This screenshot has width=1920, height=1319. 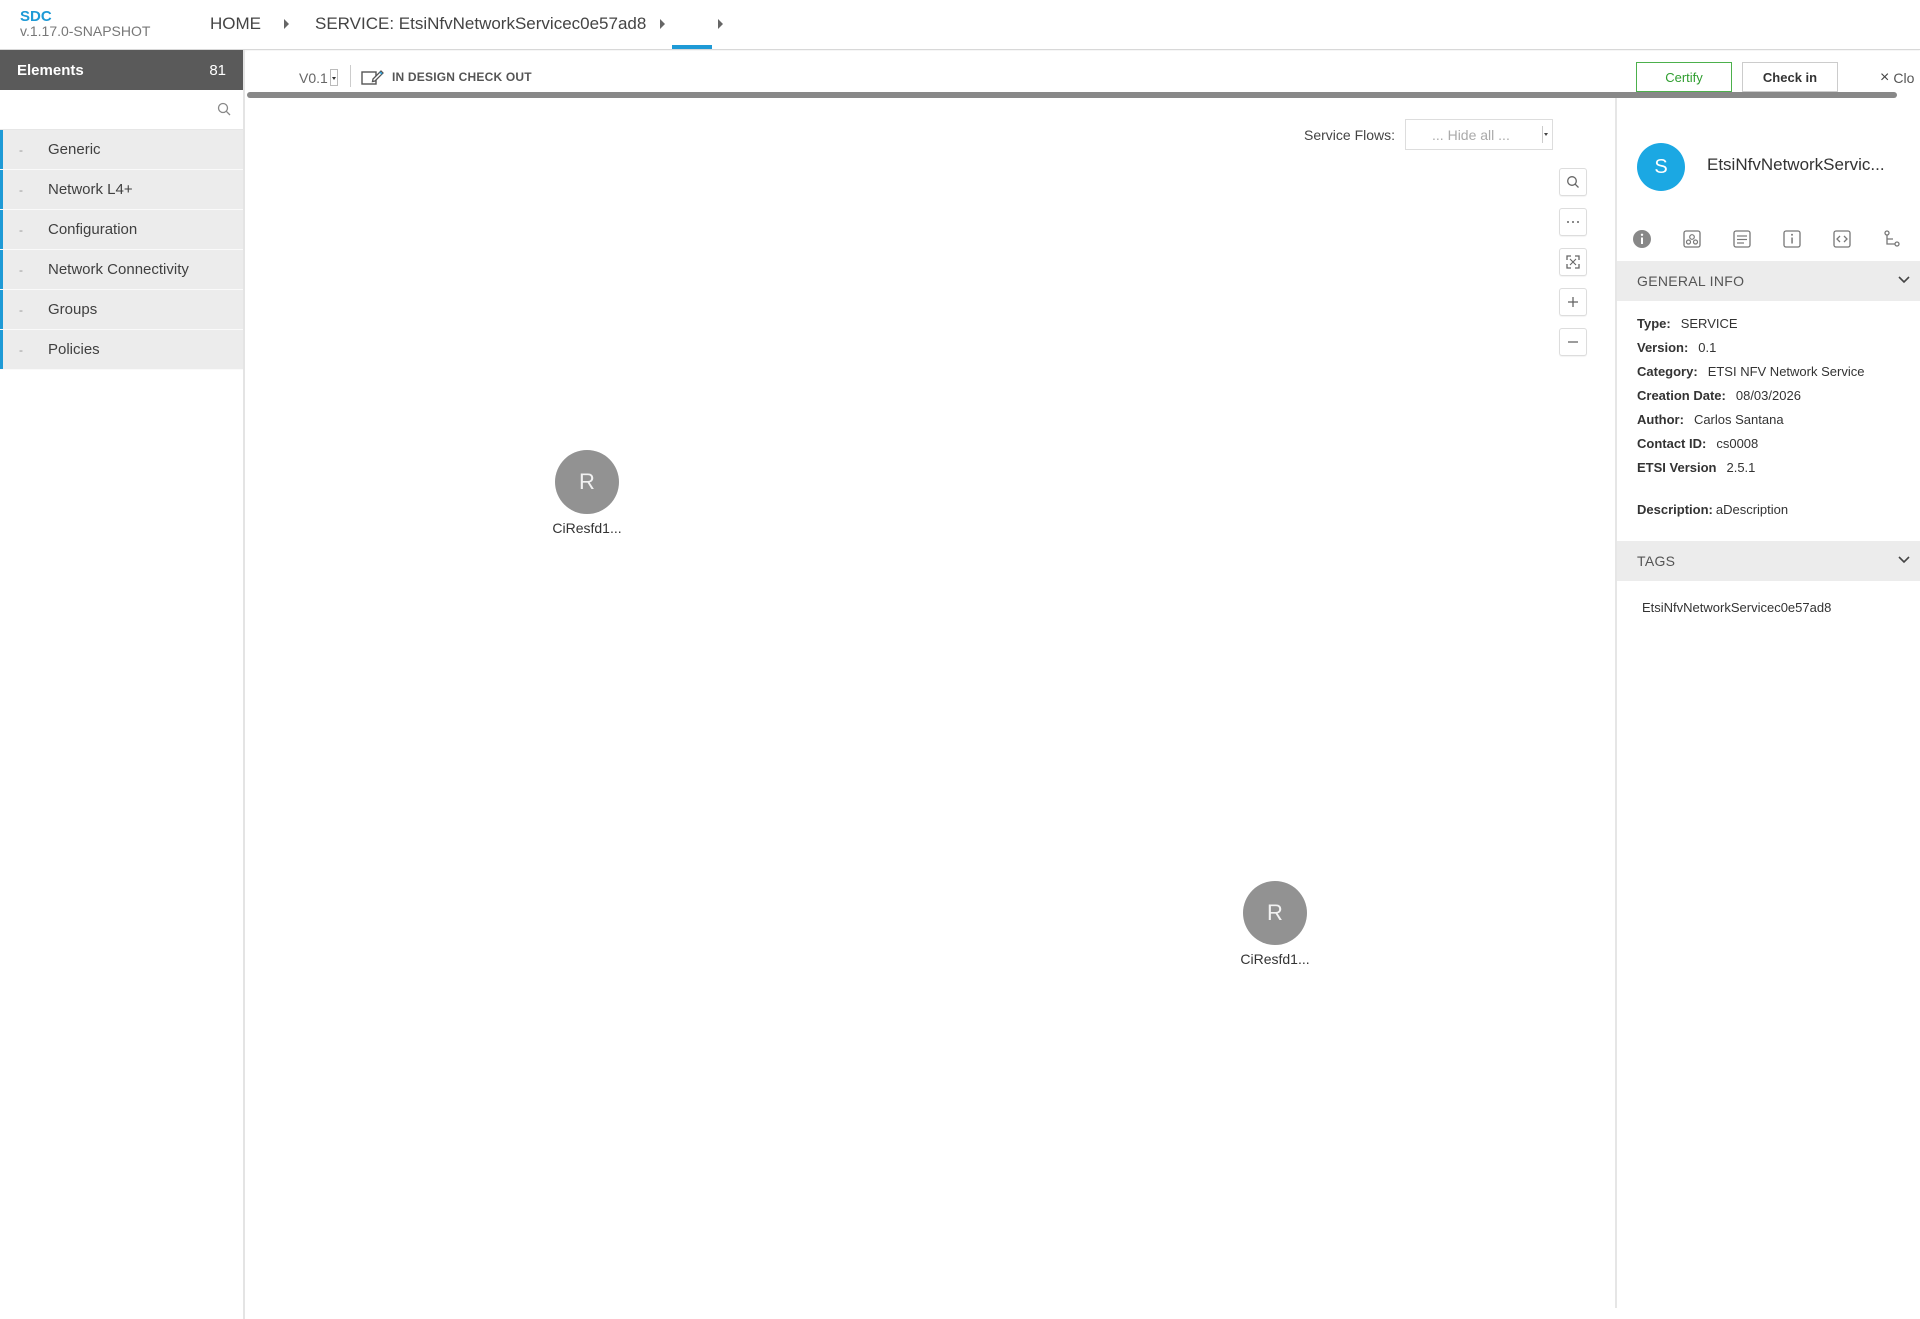 What do you see at coordinates (217, 70) in the screenshot?
I see `elements-count: 81` at bounding box center [217, 70].